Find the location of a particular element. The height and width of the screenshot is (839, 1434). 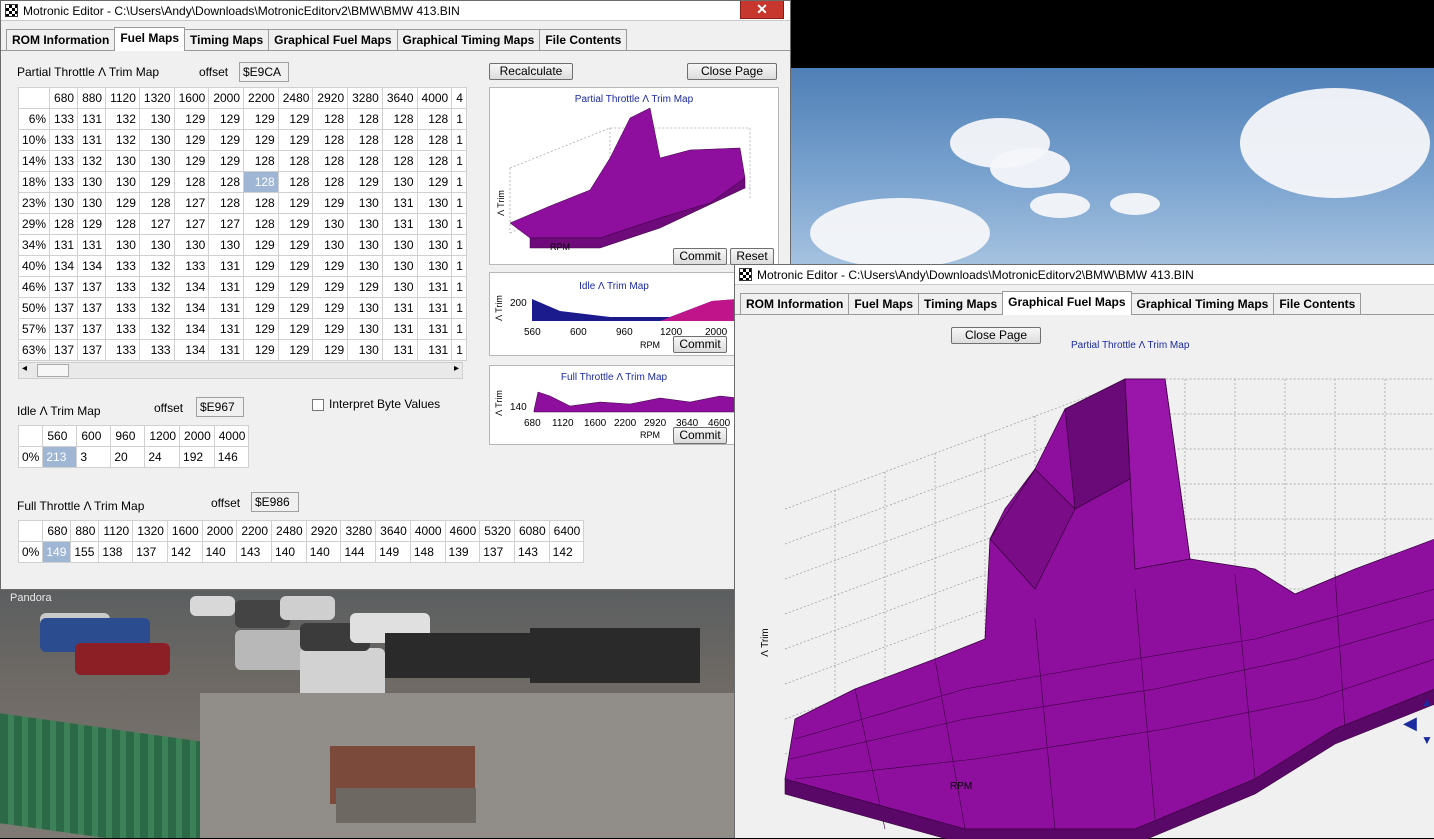

tab-graphical-fuel-maps: Graphical Fuel Maps is located at coordinates (333, 39).